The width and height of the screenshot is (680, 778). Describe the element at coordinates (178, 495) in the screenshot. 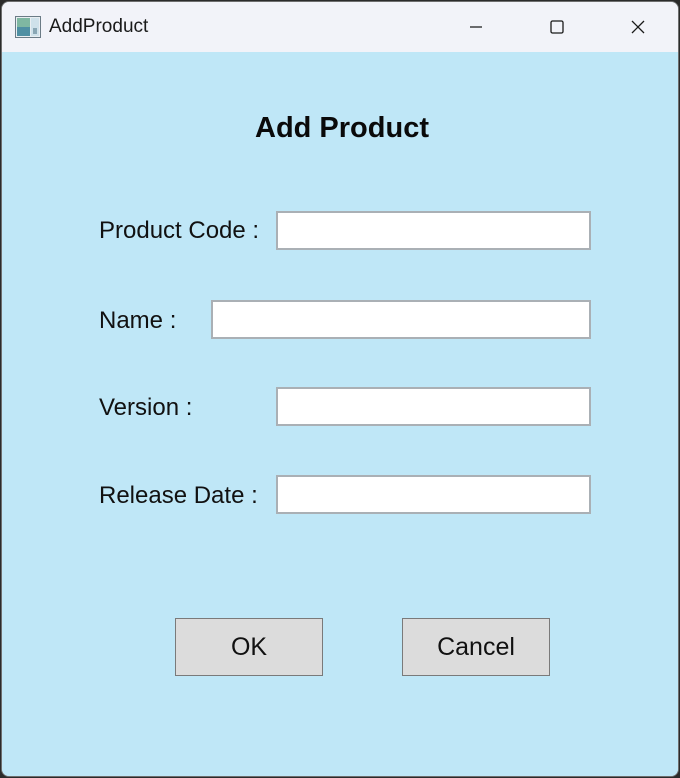

I see `release-date-label: Release Date :` at that location.